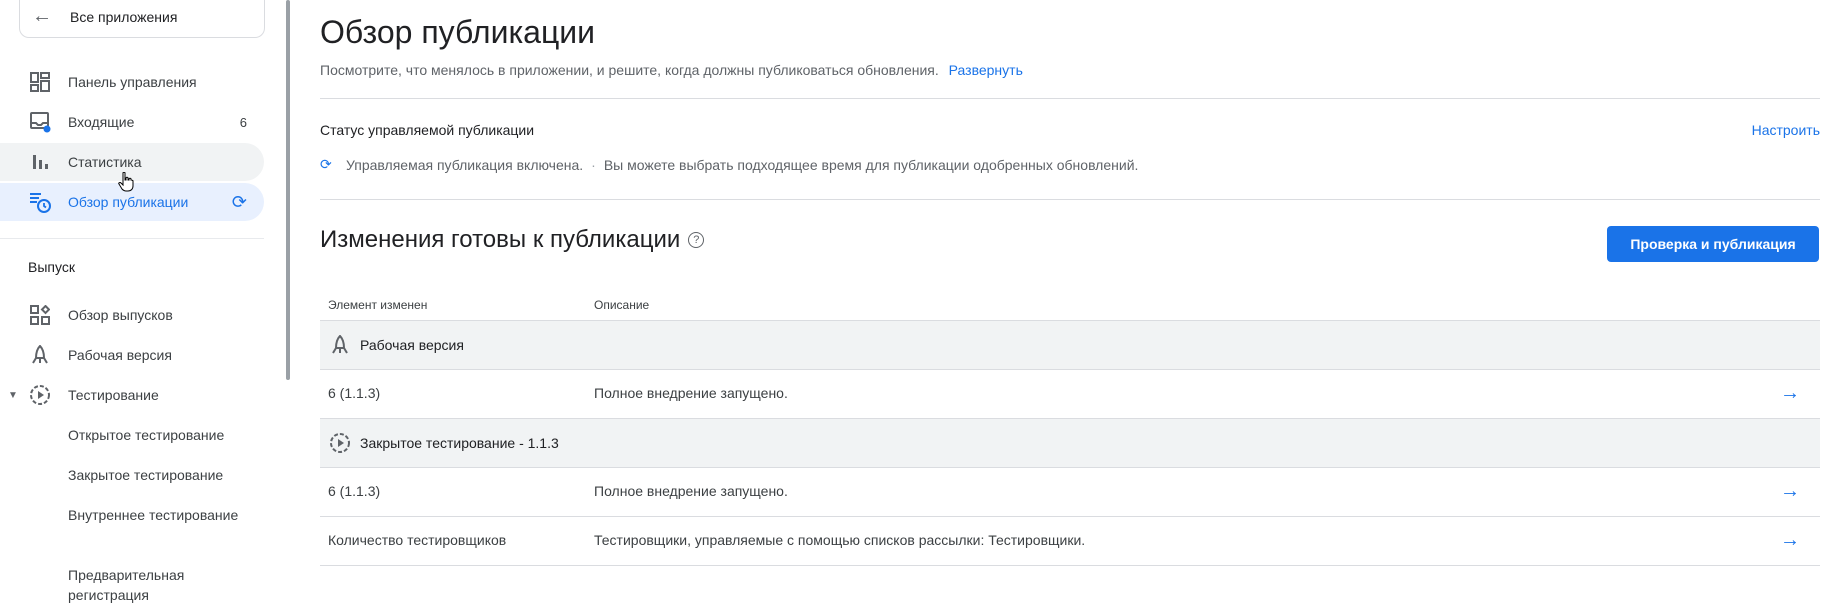  Describe the element at coordinates (42, 16) in the screenshot. I see `arrow-back-icon: ←` at that location.